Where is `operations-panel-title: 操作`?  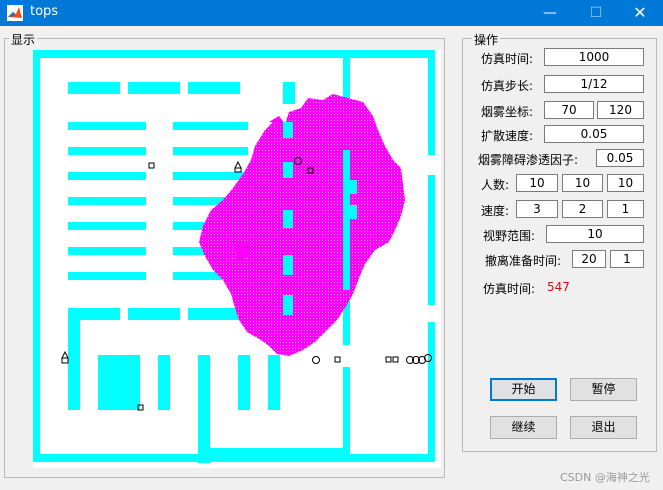
operations-panel-title: 操作 is located at coordinates (486, 39).